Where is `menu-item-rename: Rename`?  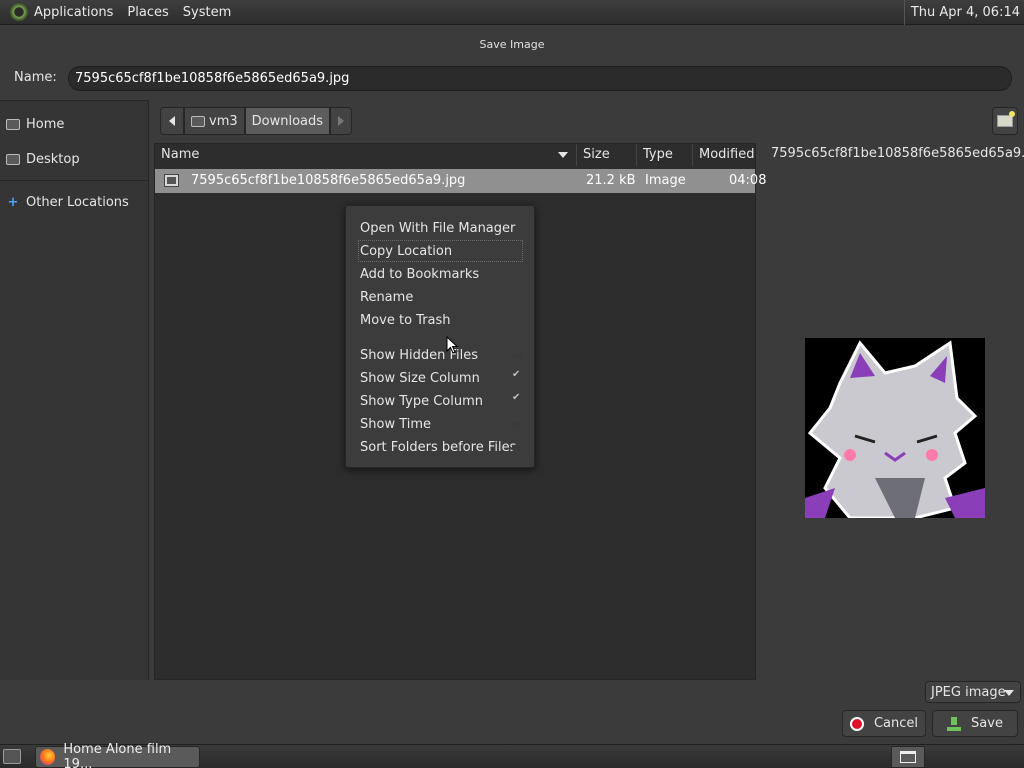 menu-item-rename: Rename is located at coordinates (386, 298).